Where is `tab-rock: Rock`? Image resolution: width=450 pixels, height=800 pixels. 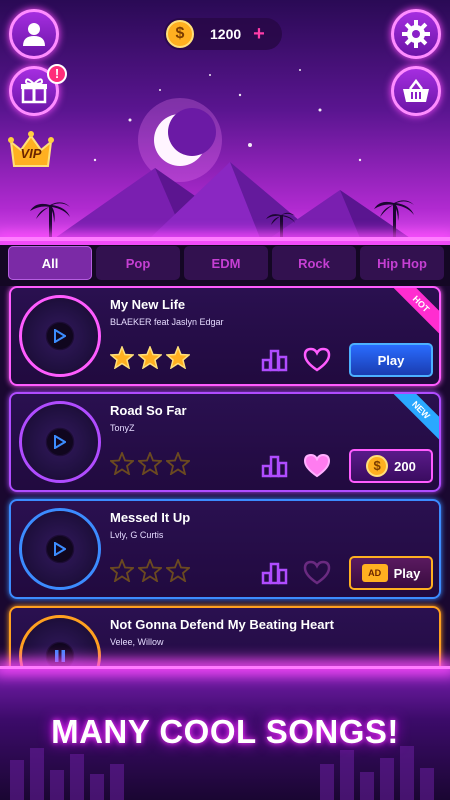
tab-rock: Rock is located at coordinates (314, 263).